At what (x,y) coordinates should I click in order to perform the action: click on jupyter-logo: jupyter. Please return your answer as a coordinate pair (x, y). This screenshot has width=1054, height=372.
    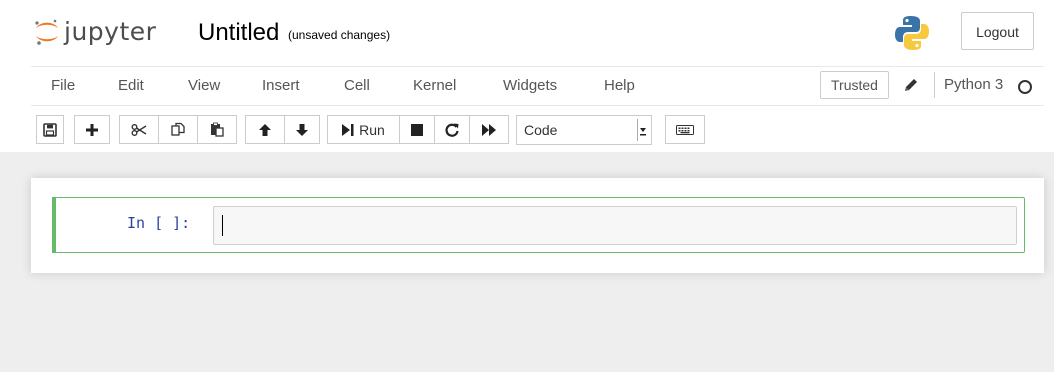
    Looking at the image, I should click on (95, 32).